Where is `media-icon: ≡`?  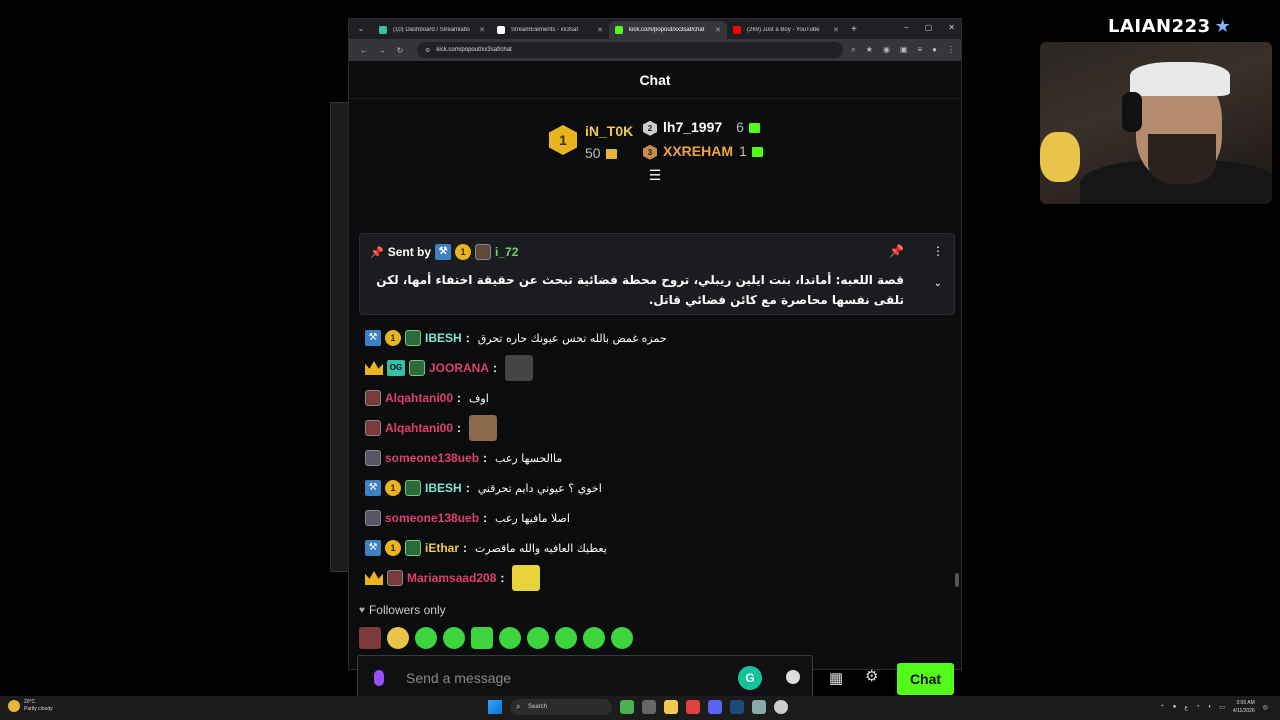
media-icon: ≡ is located at coordinates (919, 50).